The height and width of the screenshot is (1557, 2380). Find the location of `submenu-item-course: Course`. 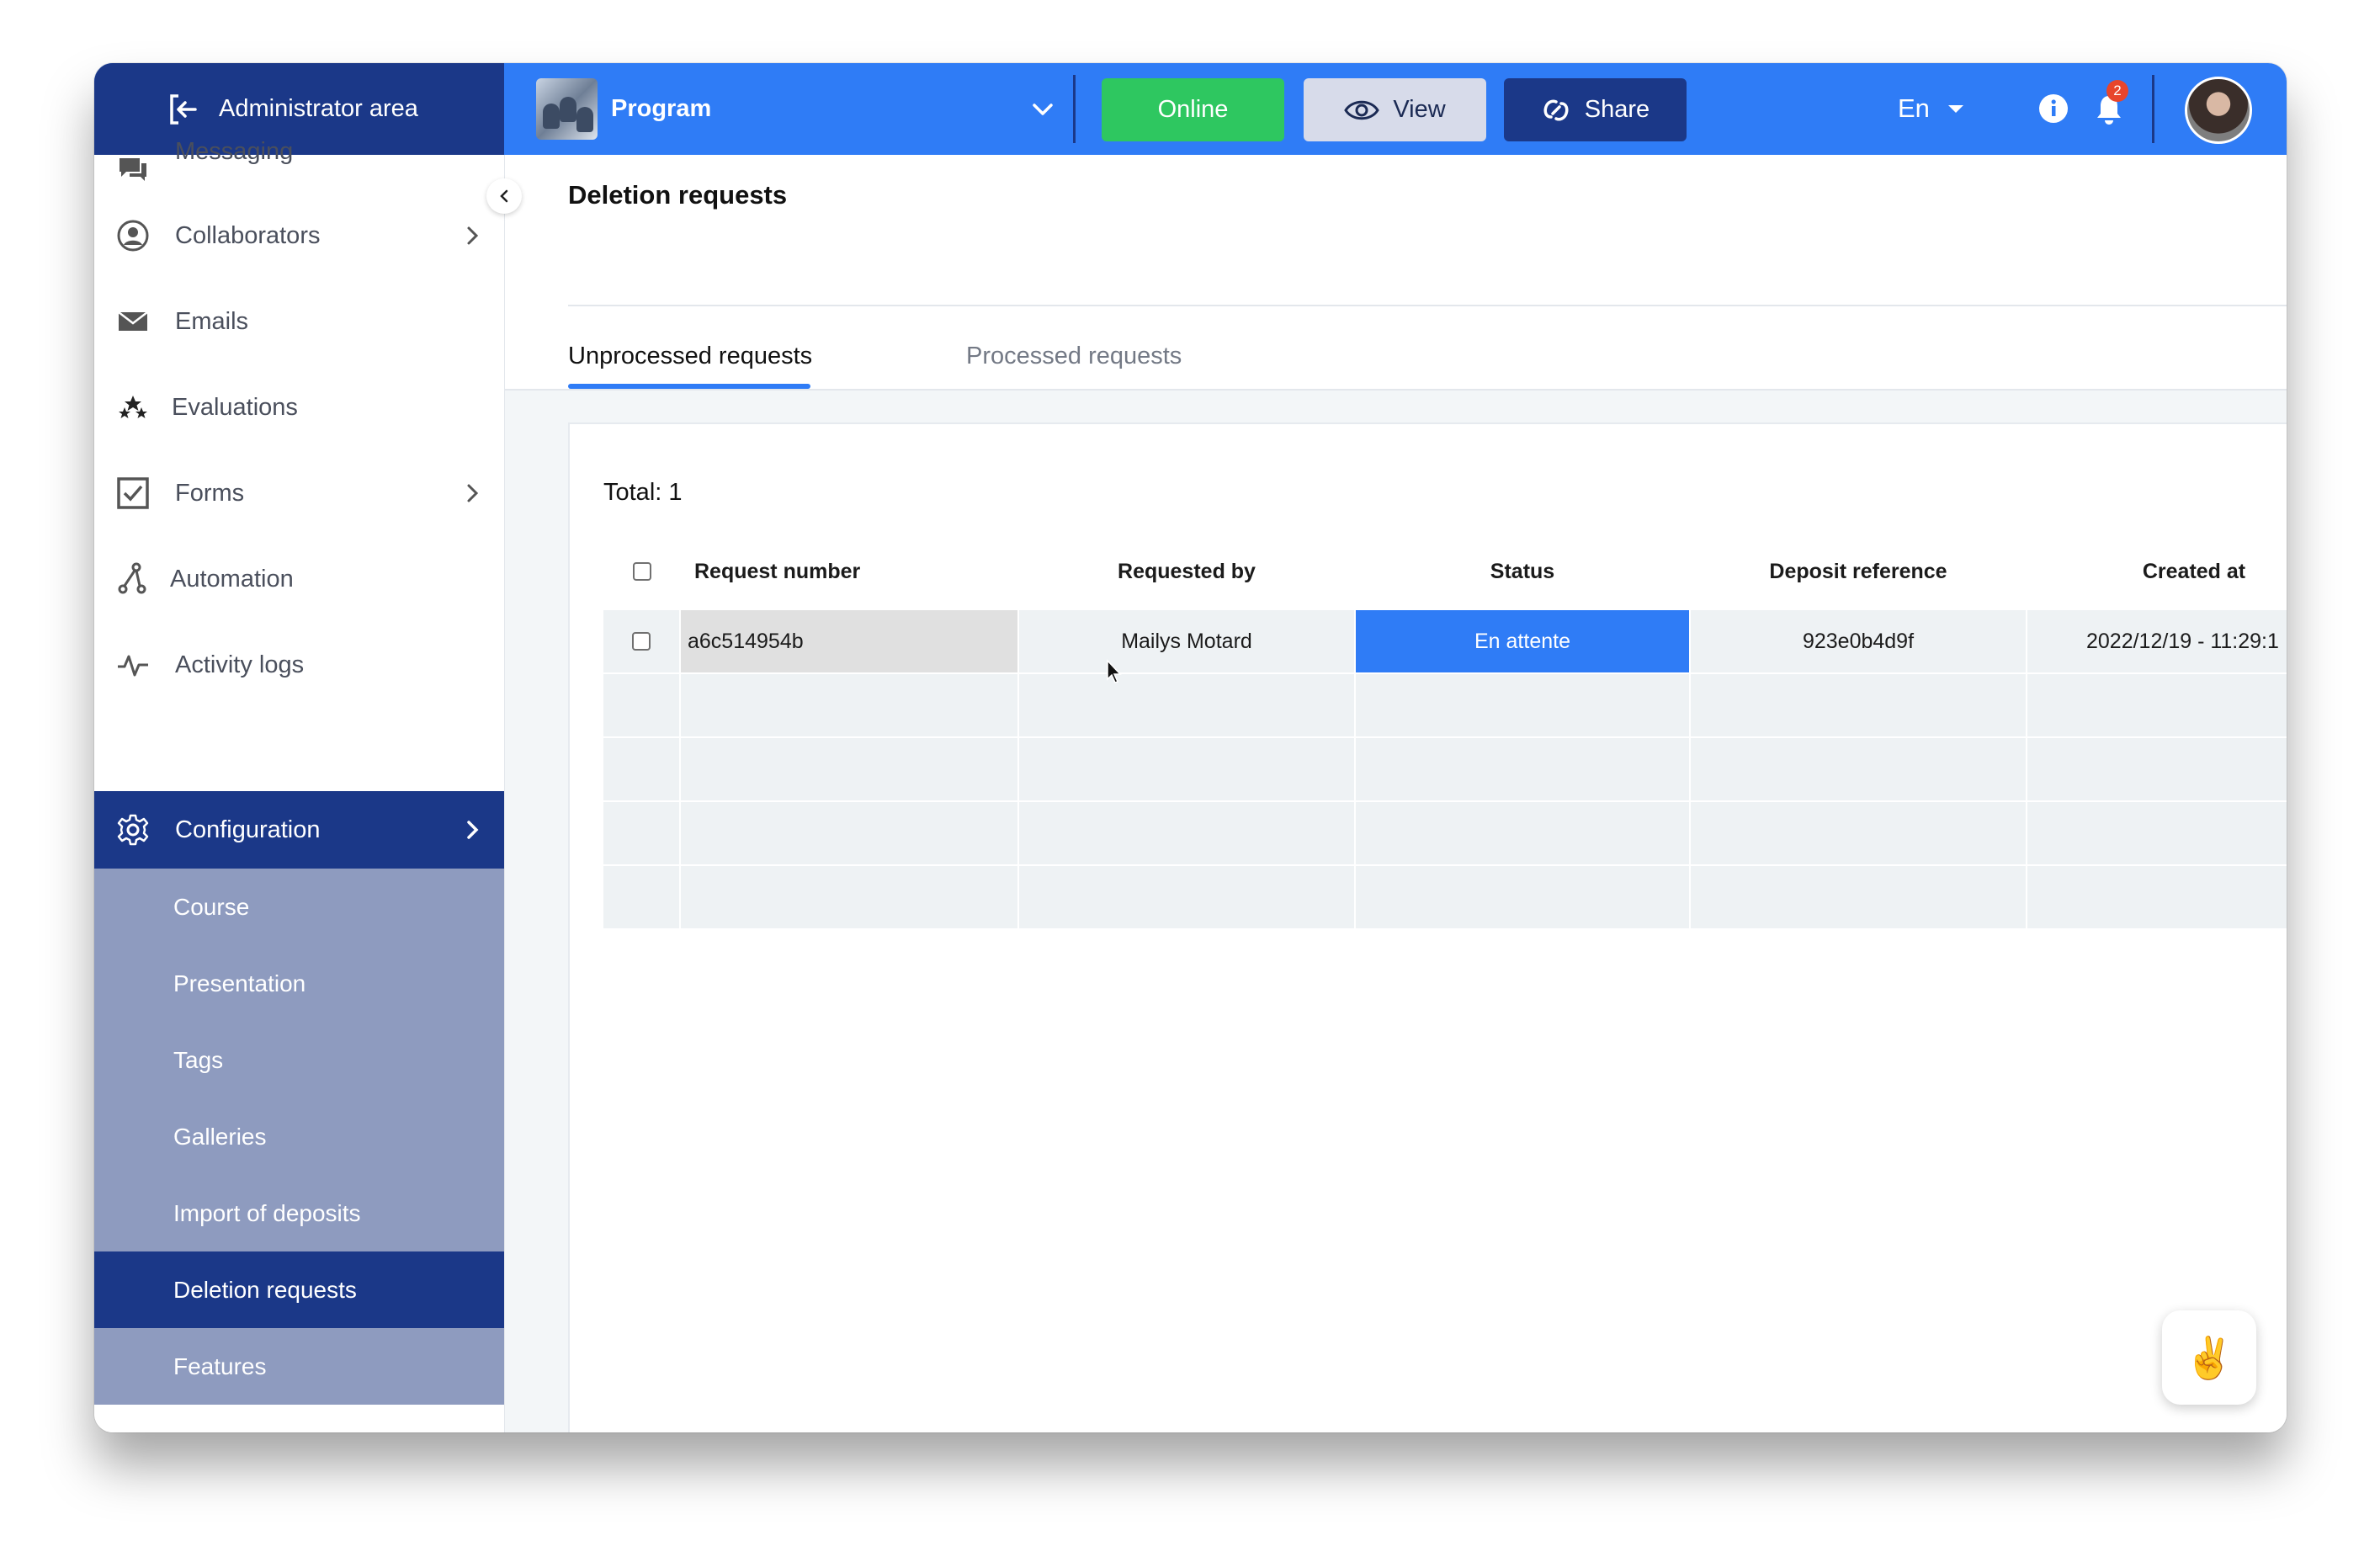

submenu-item-course: Course is located at coordinates (299, 907).